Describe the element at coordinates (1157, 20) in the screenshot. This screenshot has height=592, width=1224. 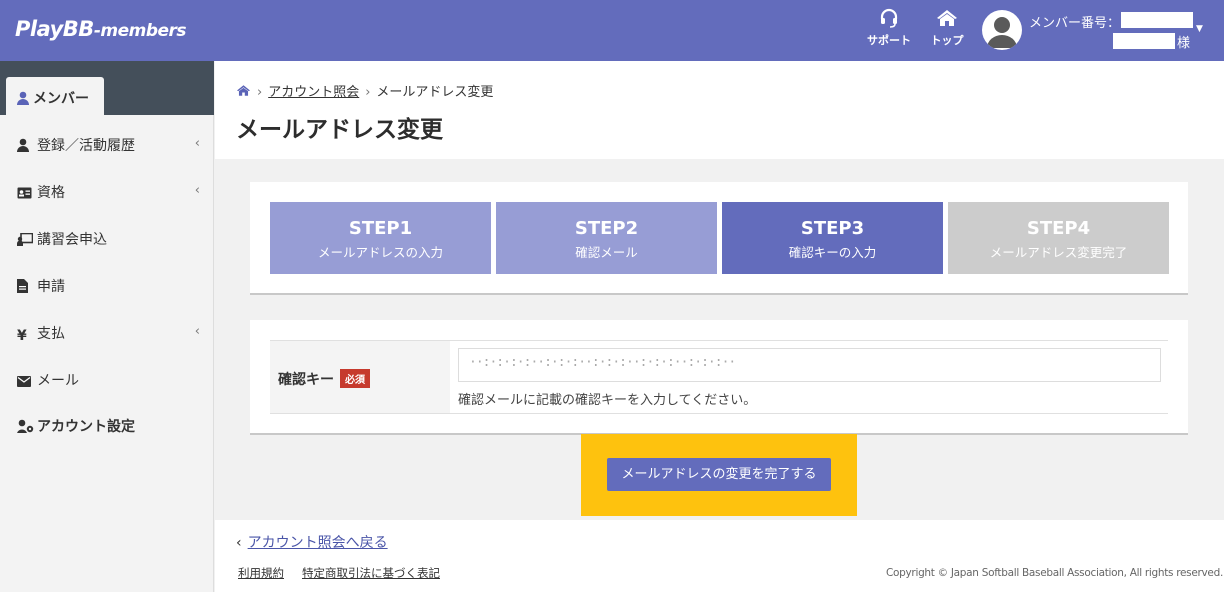
I see `member-number-redacted` at that location.